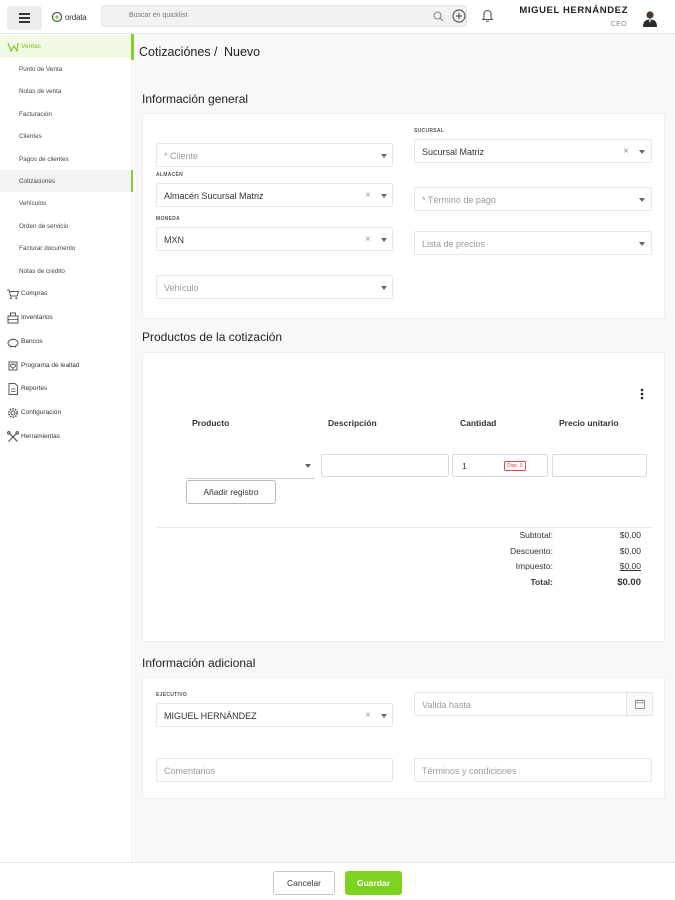 The width and height of the screenshot is (675, 900). Describe the element at coordinates (438, 16) in the screenshot. I see `search-icon` at that location.